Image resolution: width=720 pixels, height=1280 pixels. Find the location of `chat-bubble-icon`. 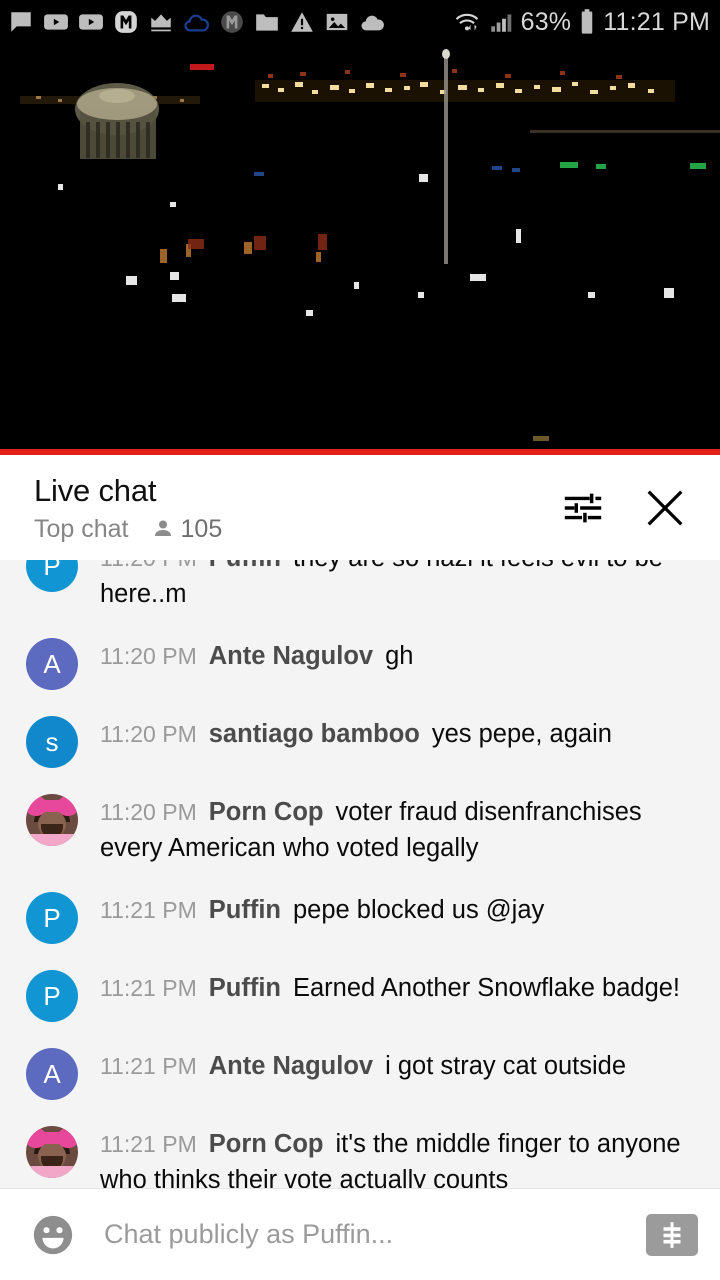

chat-bubble-icon is located at coordinates (21, 22).